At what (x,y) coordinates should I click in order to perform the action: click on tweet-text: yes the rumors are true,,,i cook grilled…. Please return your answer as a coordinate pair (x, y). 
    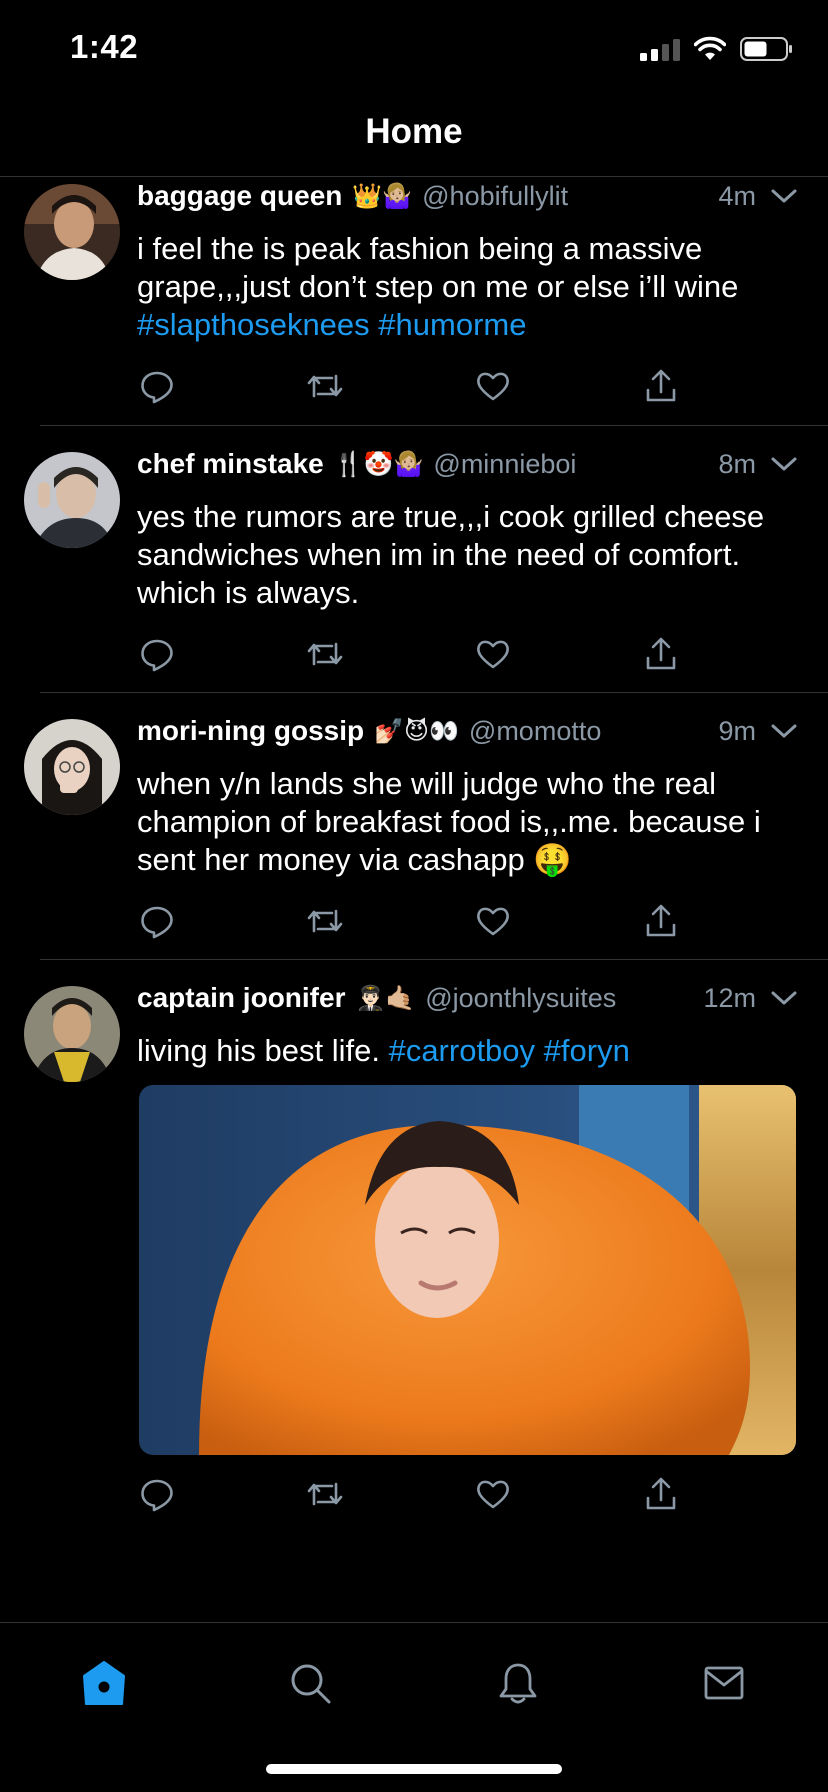
    Looking at the image, I should click on (467, 555).